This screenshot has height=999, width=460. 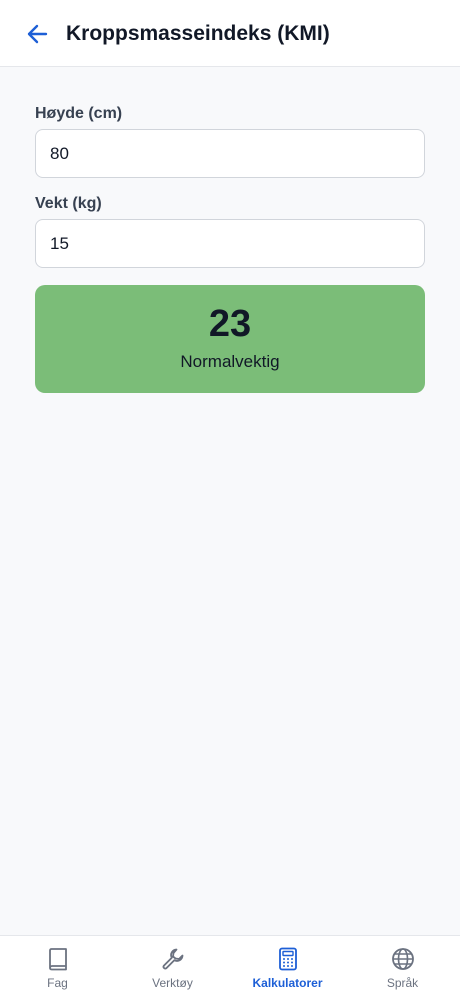 I want to click on nav-label-fag: Fag, so click(x=57, y=983).